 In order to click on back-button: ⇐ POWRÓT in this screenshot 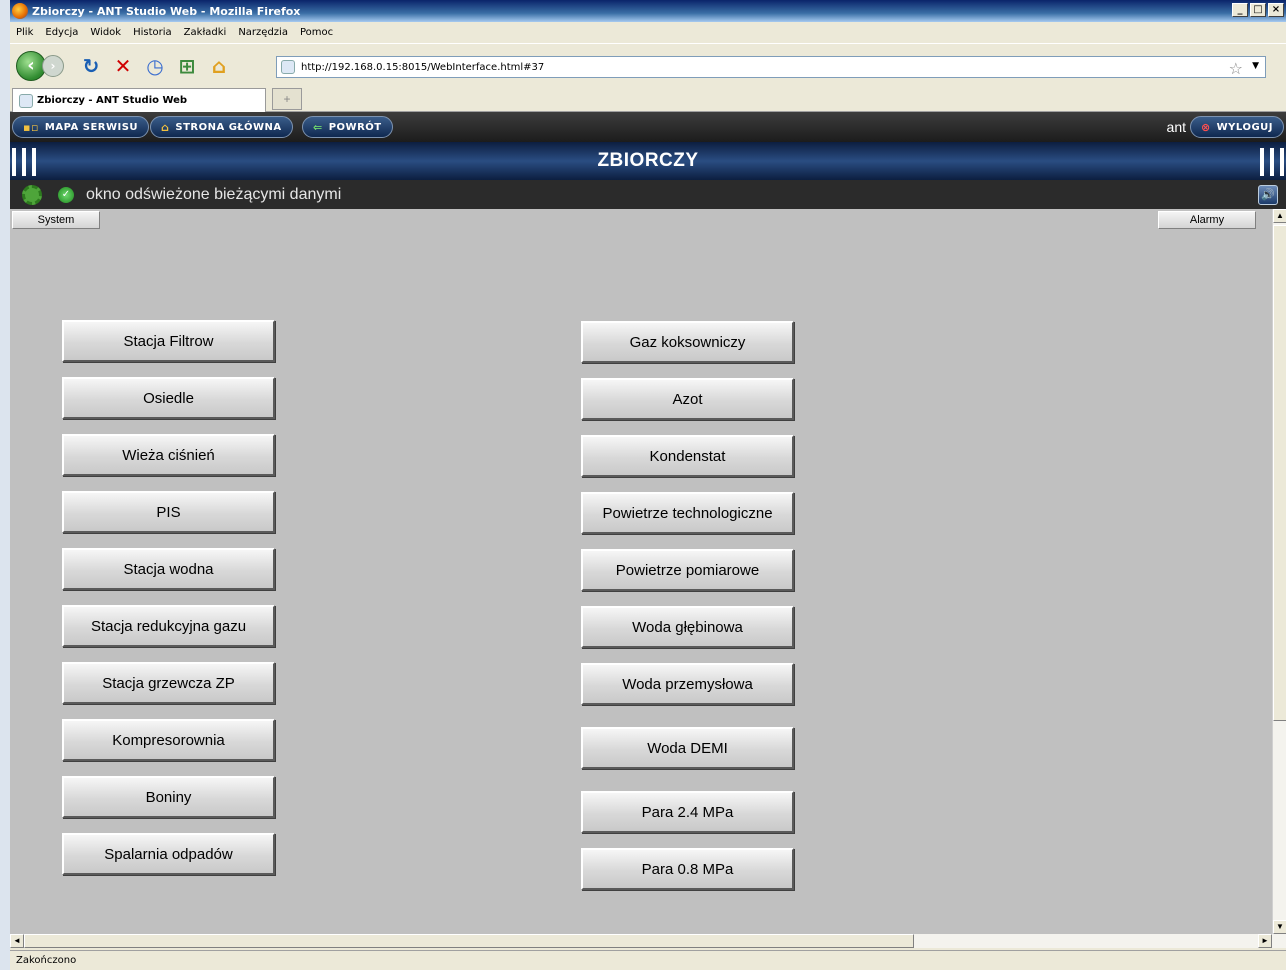, I will do `click(347, 127)`.